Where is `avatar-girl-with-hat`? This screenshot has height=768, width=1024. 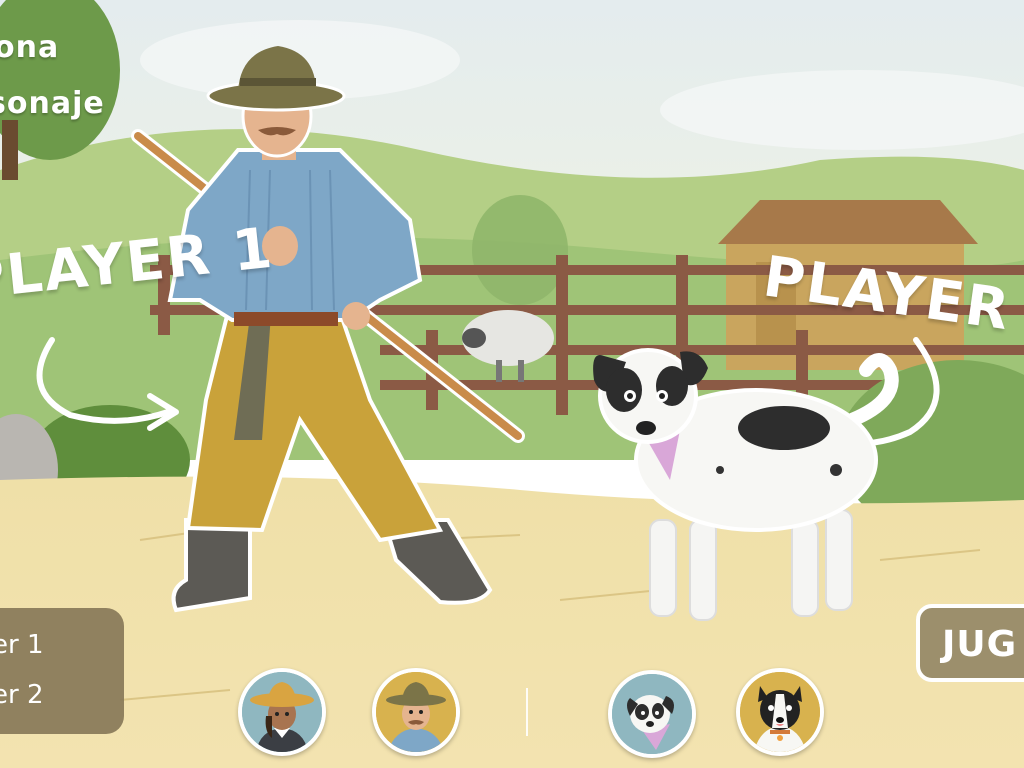
avatar-girl-with-hat is located at coordinates (282, 712).